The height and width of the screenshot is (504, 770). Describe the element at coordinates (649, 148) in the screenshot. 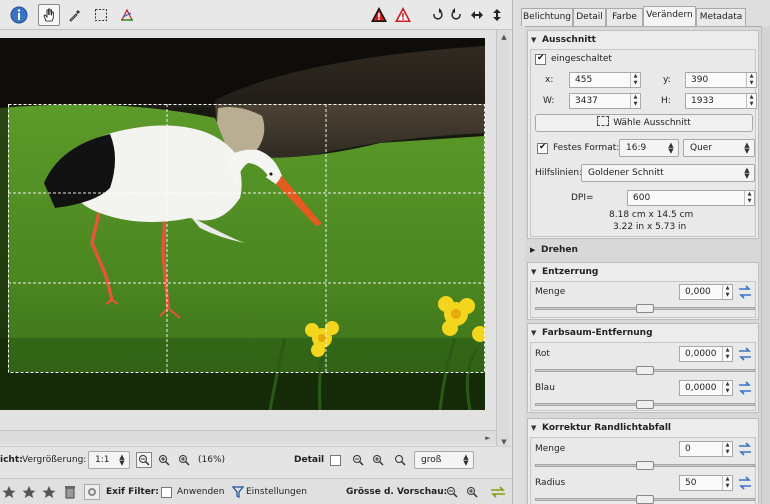

I see `ratio-select: 16:9 ▲ ▼` at that location.